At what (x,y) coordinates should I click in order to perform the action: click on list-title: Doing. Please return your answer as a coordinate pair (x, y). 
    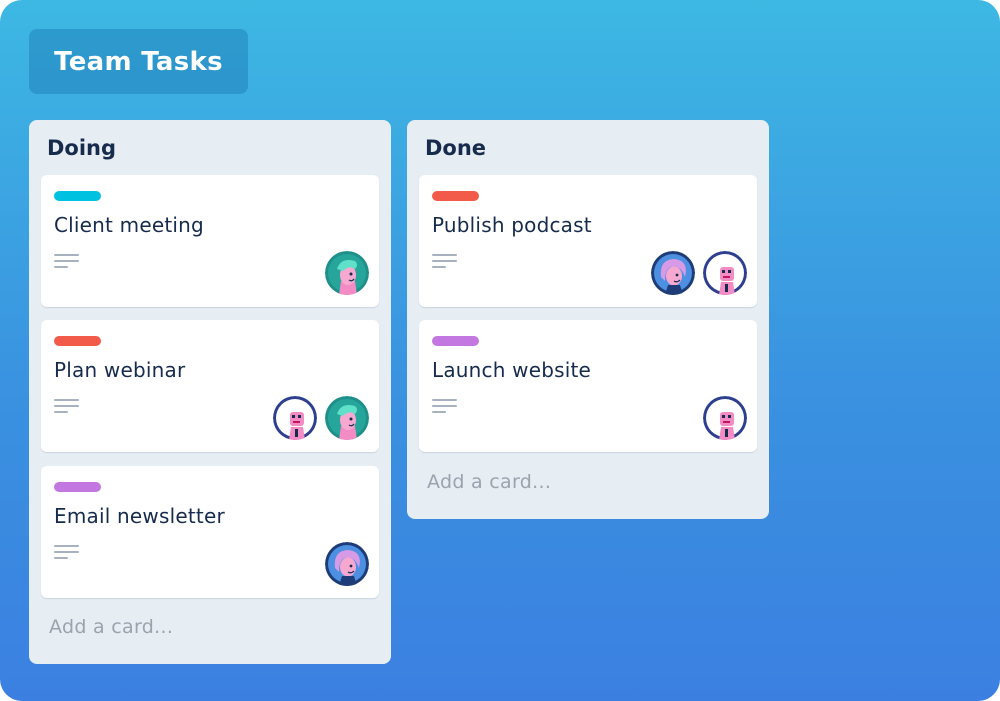
    Looking at the image, I should click on (81, 148).